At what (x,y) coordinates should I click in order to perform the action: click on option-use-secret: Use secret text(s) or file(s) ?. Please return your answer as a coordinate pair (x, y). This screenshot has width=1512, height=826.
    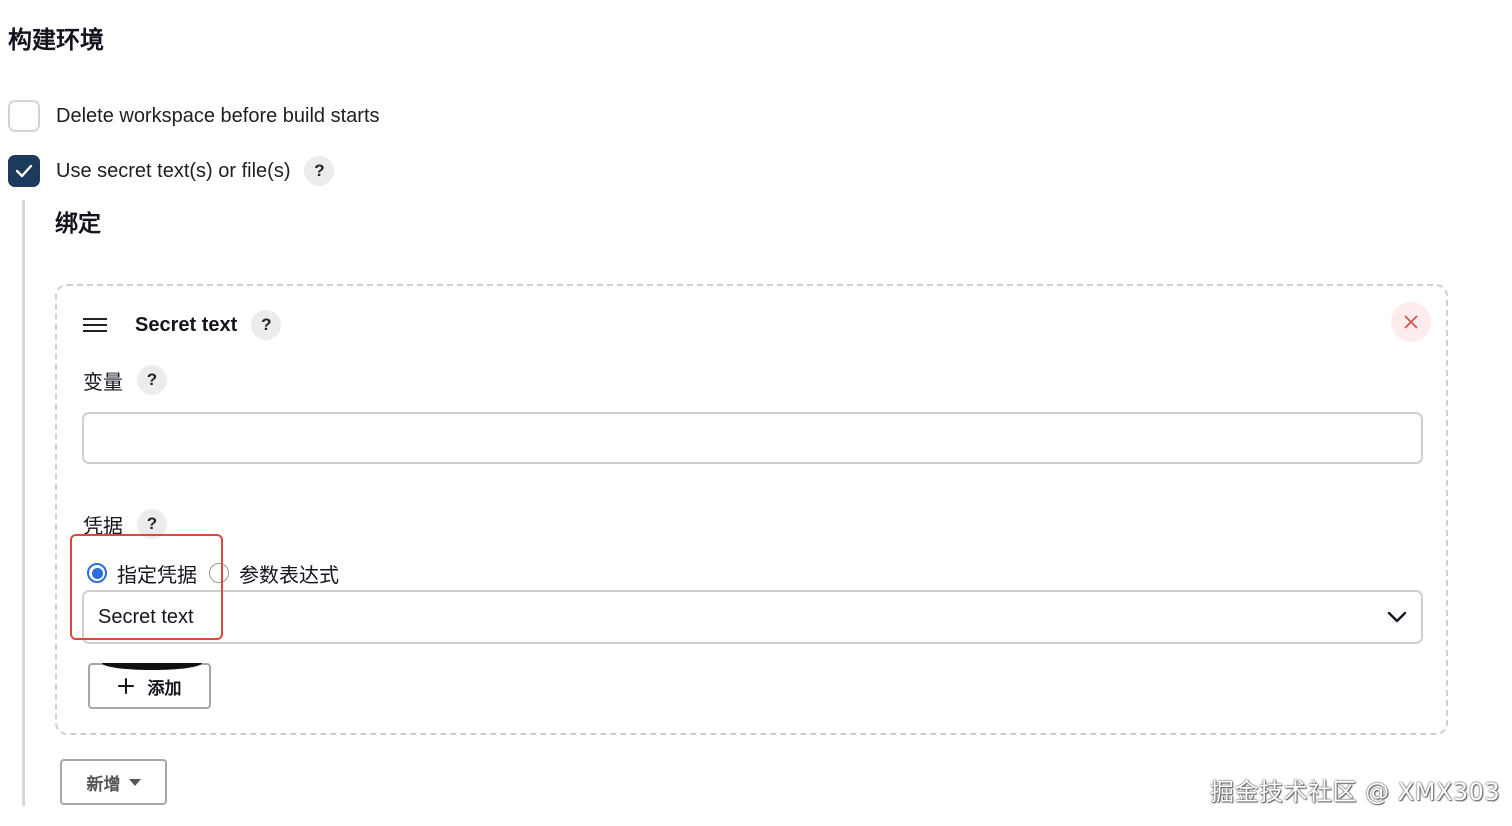
    Looking at the image, I should click on (171, 171).